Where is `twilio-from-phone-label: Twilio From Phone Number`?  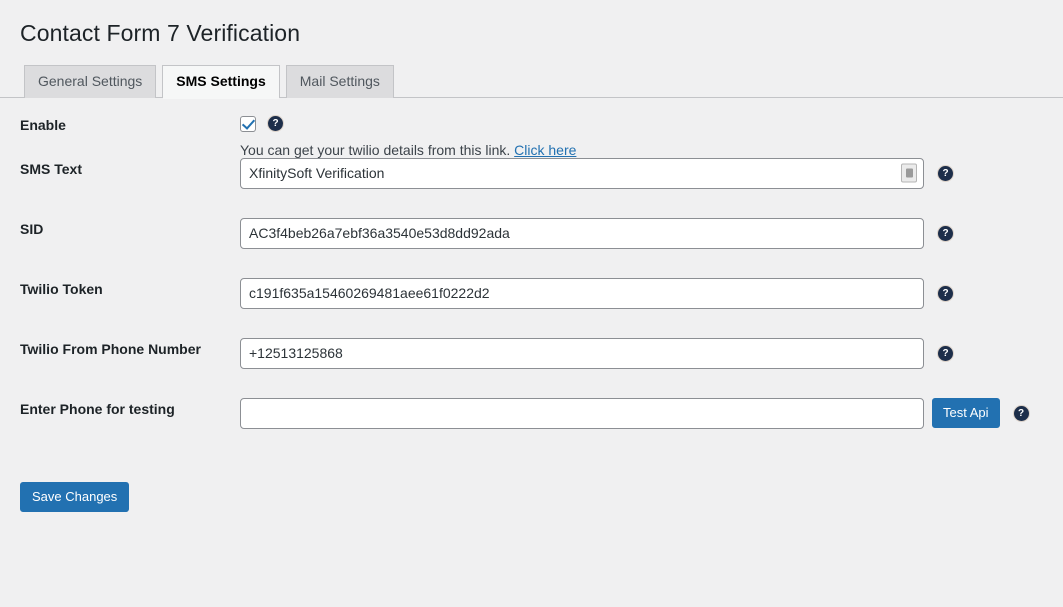
twilio-from-phone-label: Twilio From Phone Number is located at coordinates (110, 348).